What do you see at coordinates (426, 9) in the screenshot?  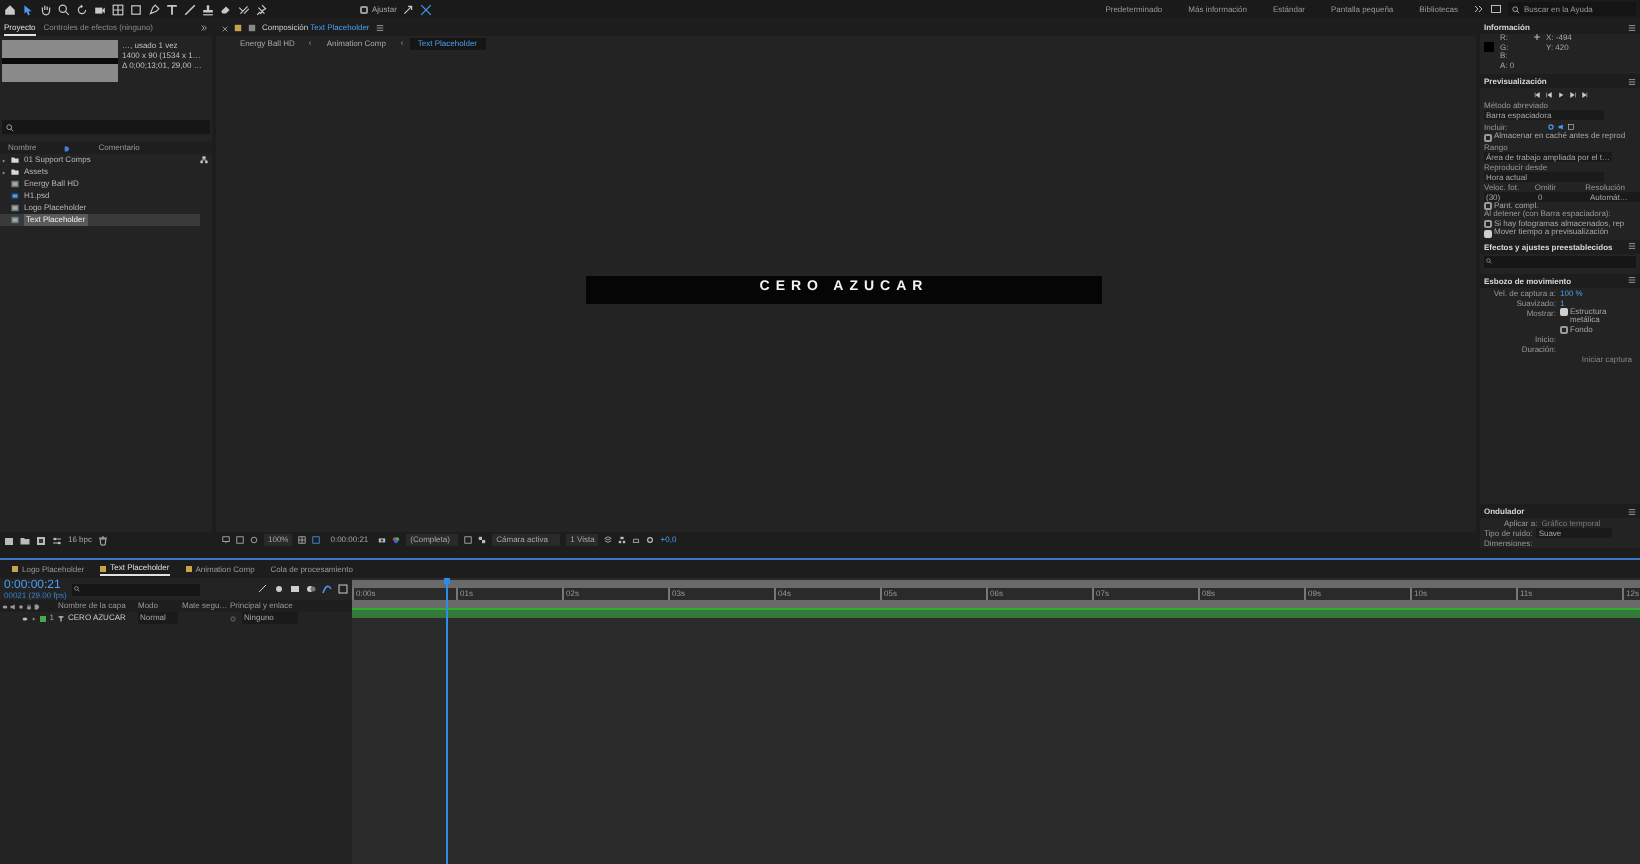 I see `expand-icon` at bounding box center [426, 9].